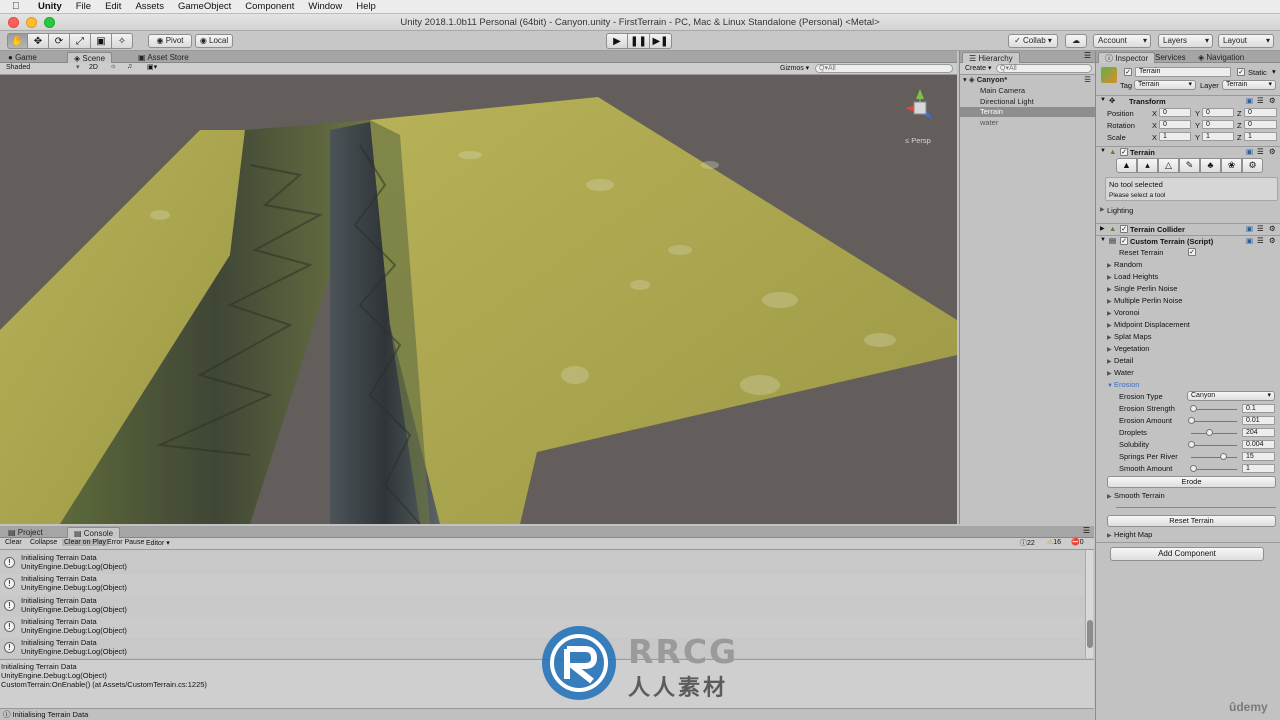 Image resolution: width=1280 pixels, height=720 pixels. I want to click on scale-tool-icon: ⤢, so click(80, 41).